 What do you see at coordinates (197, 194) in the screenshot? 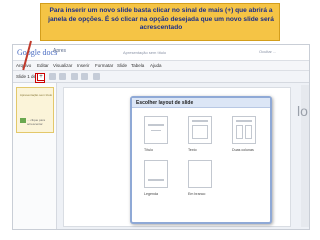
I see `layout-label-em-branco: Em branco` at bounding box center [197, 194].